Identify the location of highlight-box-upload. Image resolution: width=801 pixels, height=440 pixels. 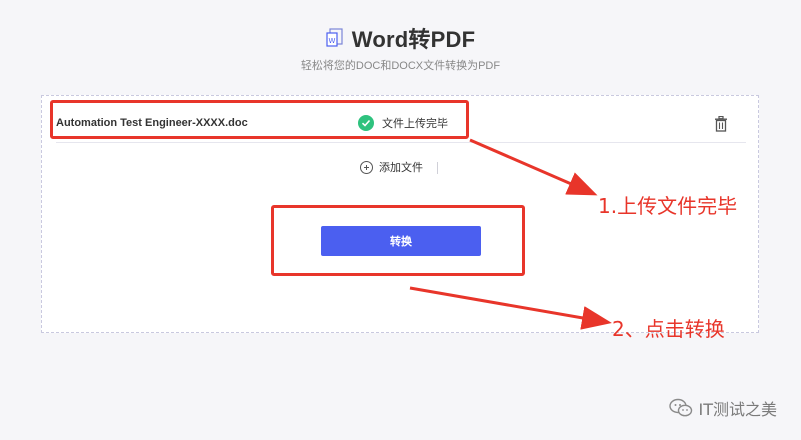
(259, 119).